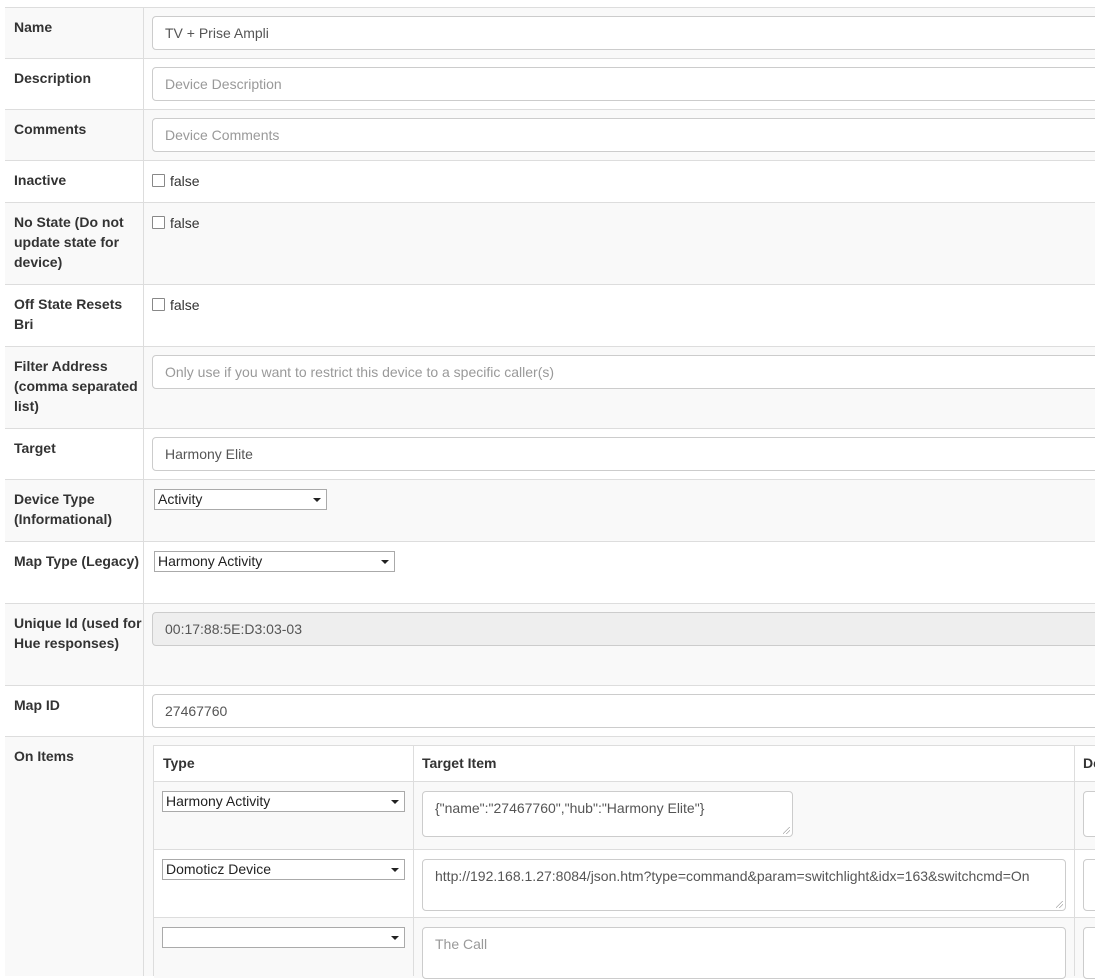 The width and height of the screenshot is (1095, 979). What do you see at coordinates (550, 181) in the screenshot?
I see `row-inactive: Inactive false` at bounding box center [550, 181].